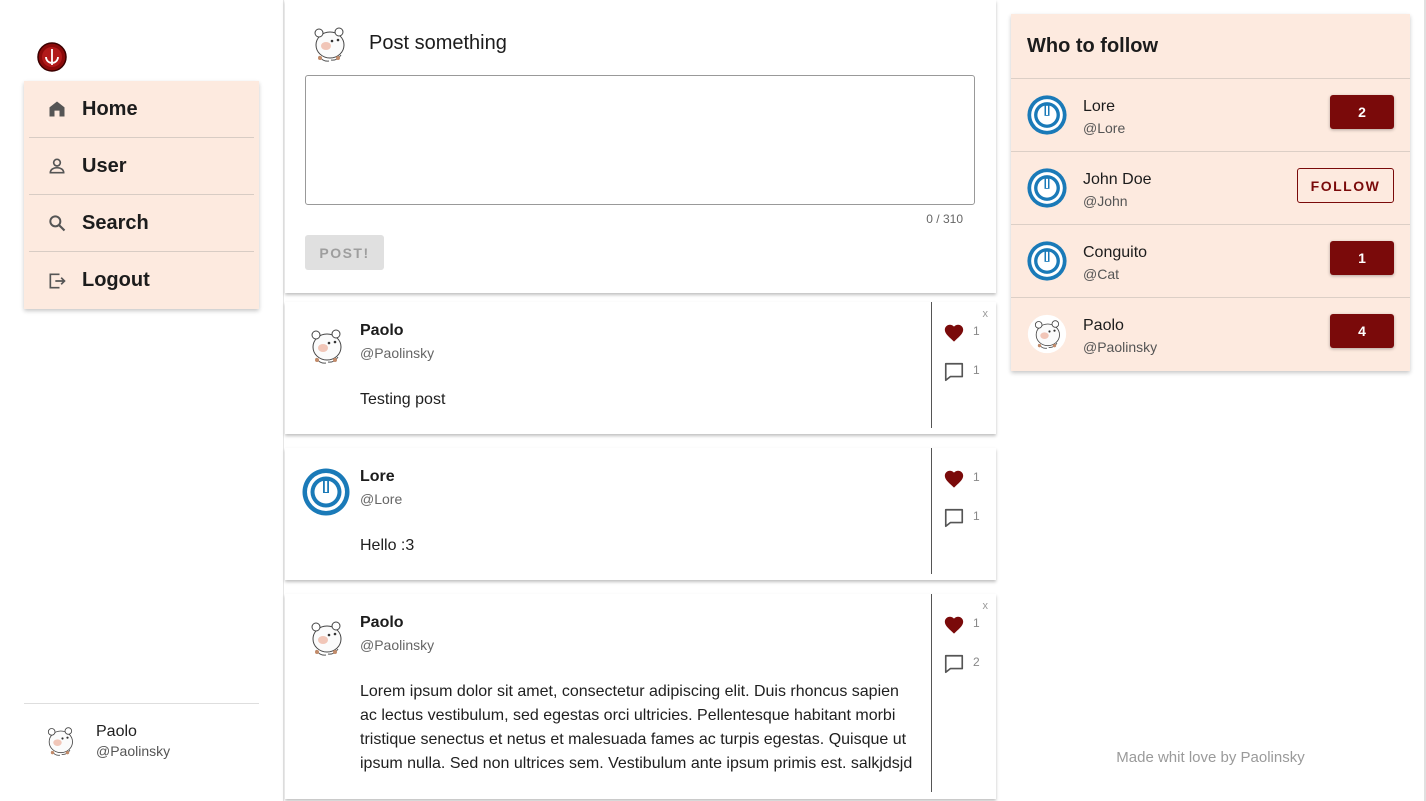 The width and height of the screenshot is (1426, 801). What do you see at coordinates (387, 545) in the screenshot?
I see `post-body: Hello :3` at bounding box center [387, 545].